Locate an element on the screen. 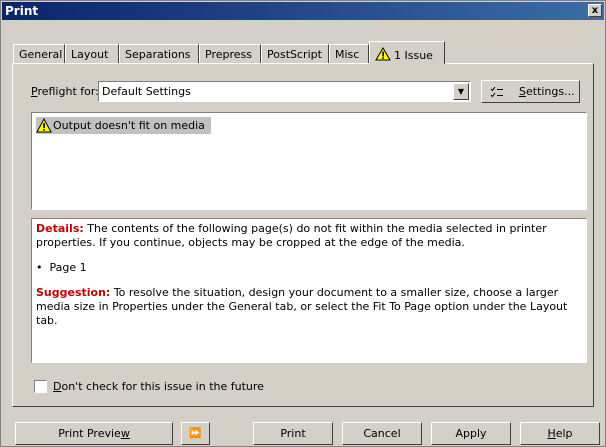  double-arrow-icon: ⏩ is located at coordinates (195, 433).